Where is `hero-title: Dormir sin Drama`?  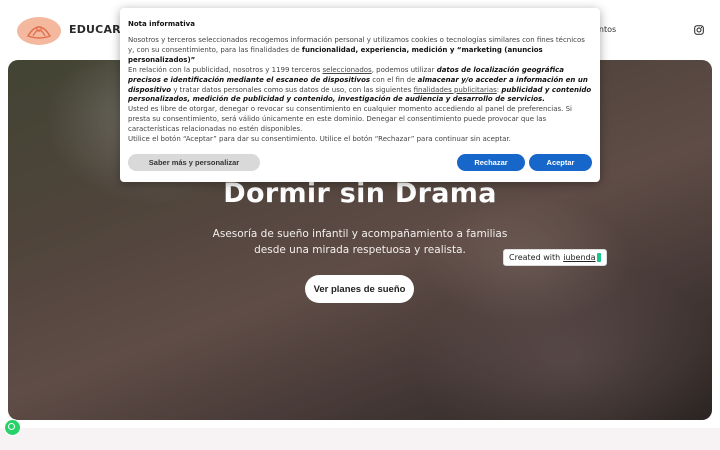
hero-title: Dormir sin Drama is located at coordinates (360, 193).